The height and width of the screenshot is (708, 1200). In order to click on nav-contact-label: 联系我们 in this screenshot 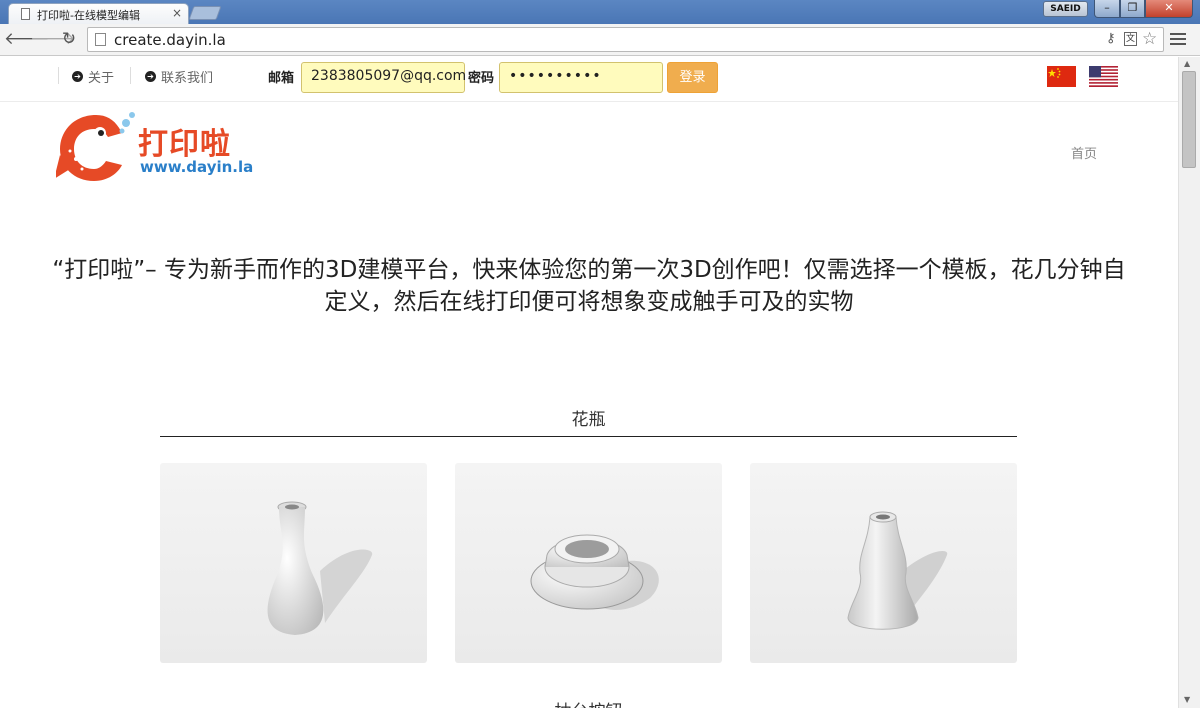, I will do `click(187, 78)`.